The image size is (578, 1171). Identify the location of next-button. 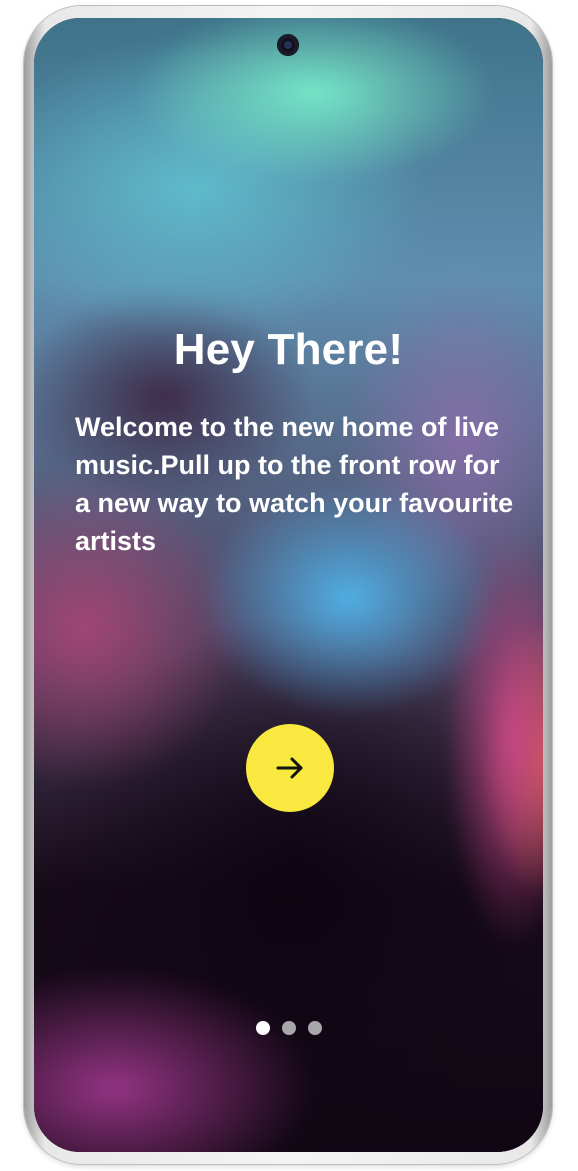
(290, 768).